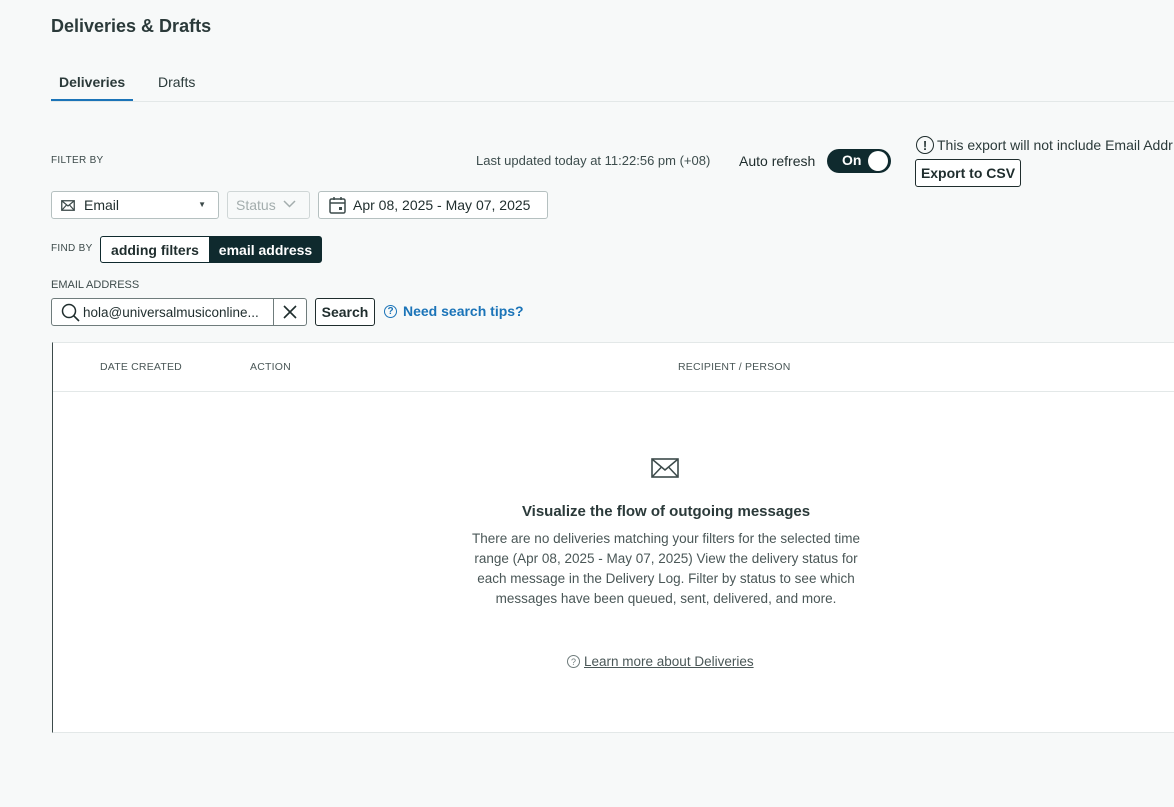  What do you see at coordinates (102, 205) in the screenshot?
I see `channel-select-value: Email` at bounding box center [102, 205].